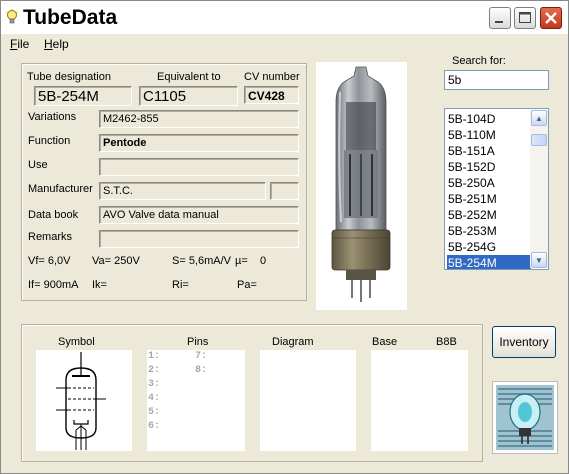 This screenshot has height=474, width=569. I want to click on minimize-icon, so click(499, 22).